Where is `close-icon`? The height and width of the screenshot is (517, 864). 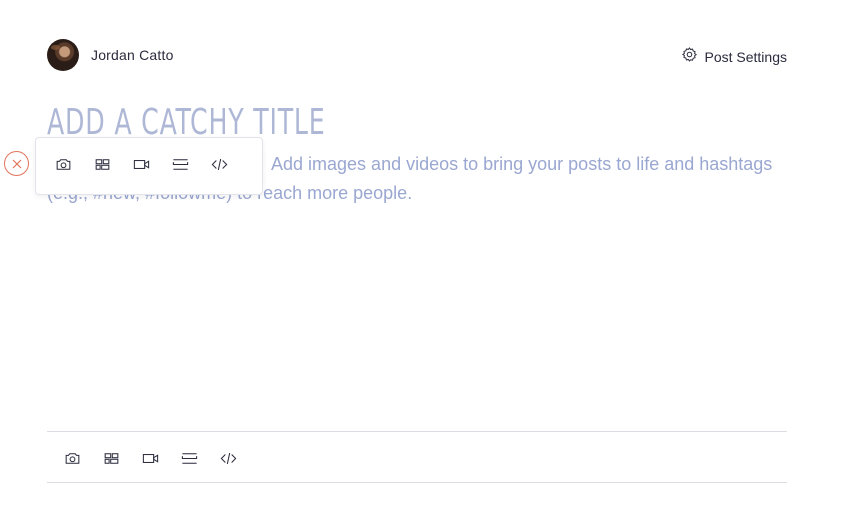 close-icon is located at coordinates (17, 163).